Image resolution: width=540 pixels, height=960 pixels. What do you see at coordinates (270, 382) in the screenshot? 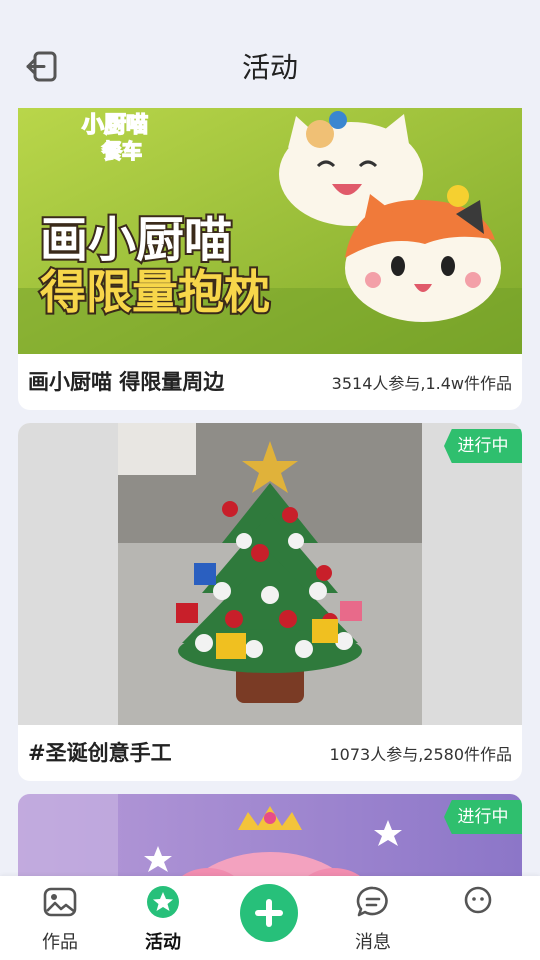
I see `card-footer: 画小厨喵 得限量周边 3514人参与,1.4w件作品` at bounding box center [270, 382].